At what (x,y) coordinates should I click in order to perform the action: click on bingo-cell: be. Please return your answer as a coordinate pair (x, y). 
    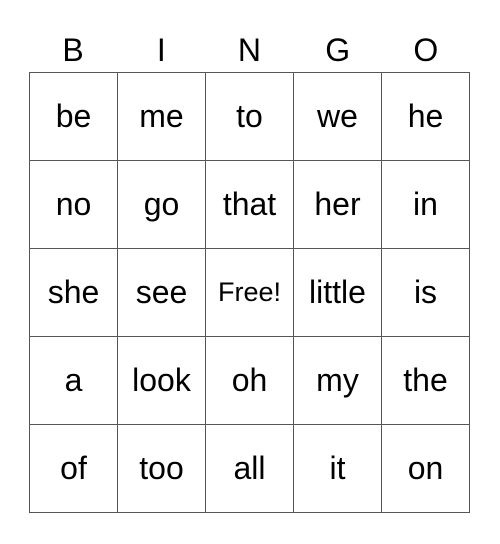
    Looking at the image, I should click on (73, 116).